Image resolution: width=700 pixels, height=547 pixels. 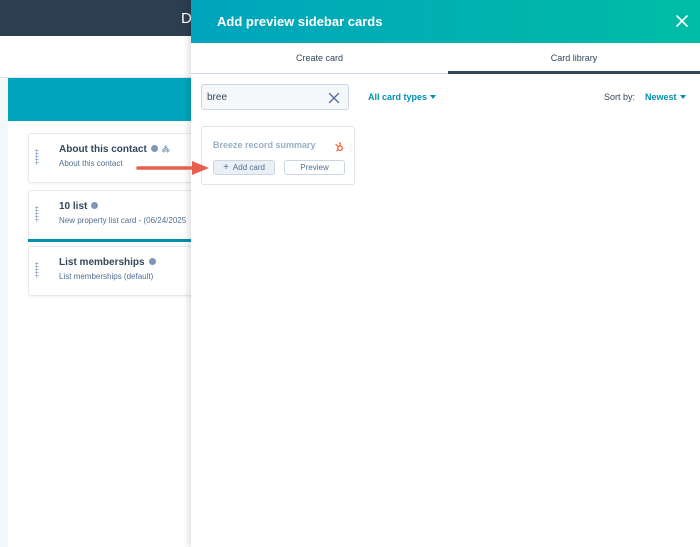 I want to click on tab-card-library: Card library, so click(x=574, y=58).